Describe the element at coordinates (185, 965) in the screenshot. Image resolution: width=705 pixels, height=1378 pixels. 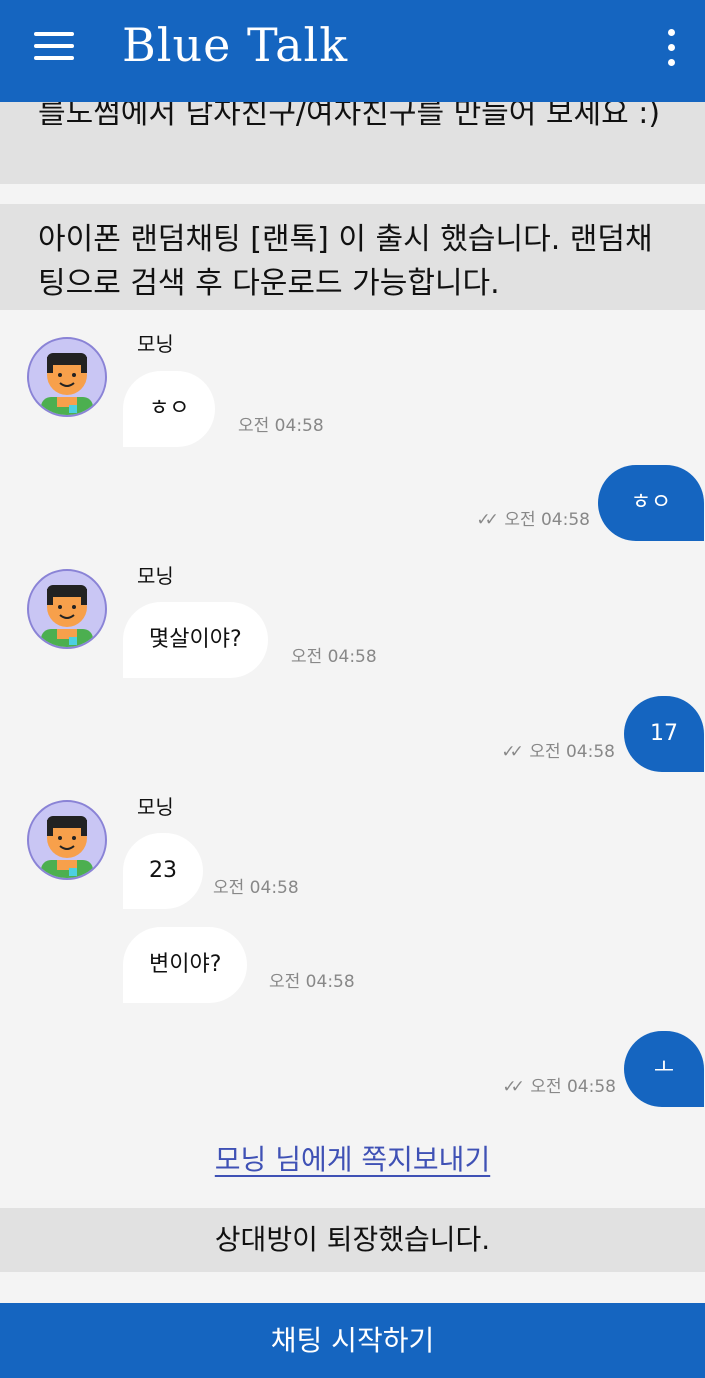
I see `message-bubble: 변이야?` at that location.